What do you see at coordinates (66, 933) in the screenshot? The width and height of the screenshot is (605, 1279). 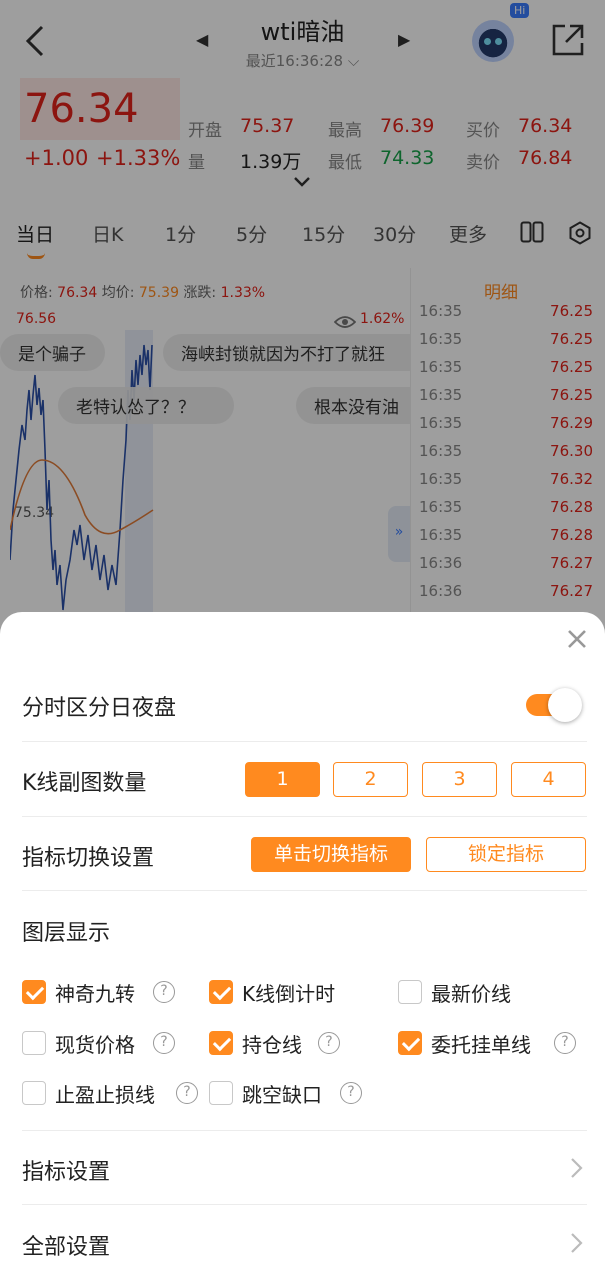 I see `layer-display-label: 图层显示` at bounding box center [66, 933].